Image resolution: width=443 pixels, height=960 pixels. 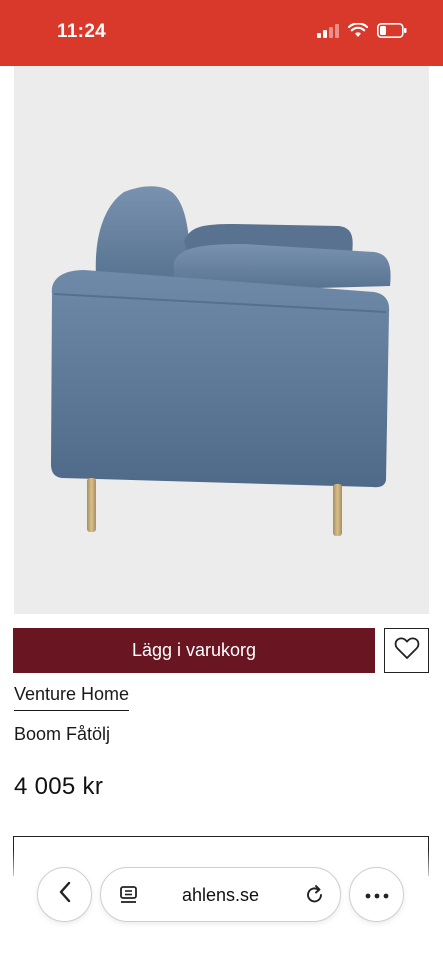 I want to click on status-time: 11:24, so click(x=82, y=31).